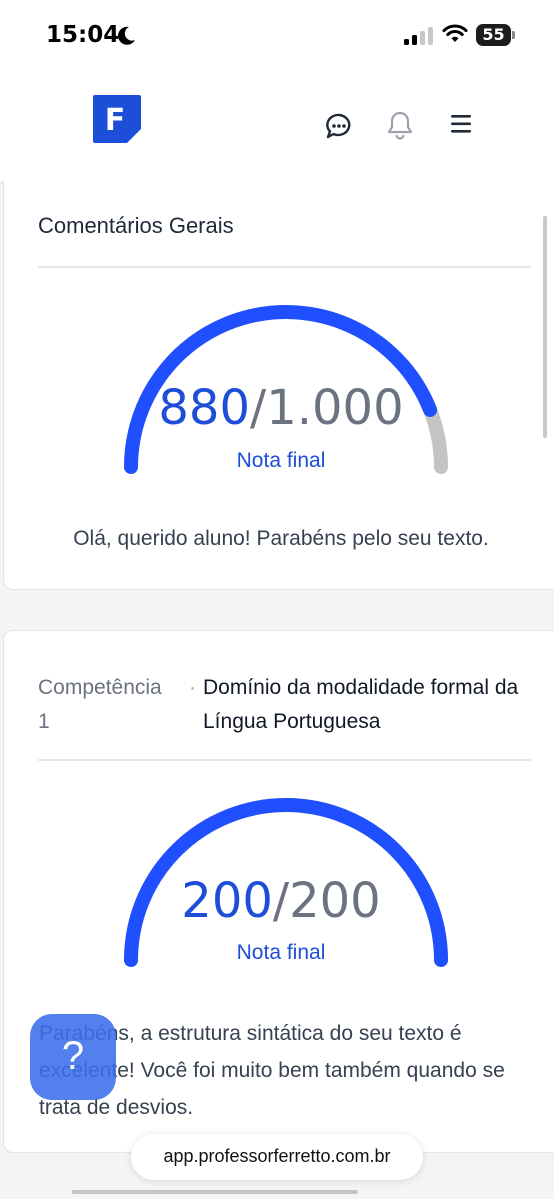 The image size is (554, 1199). Describe the element at coordinates (339, 126) in the screenshot. I see `chat-icon` at that location.